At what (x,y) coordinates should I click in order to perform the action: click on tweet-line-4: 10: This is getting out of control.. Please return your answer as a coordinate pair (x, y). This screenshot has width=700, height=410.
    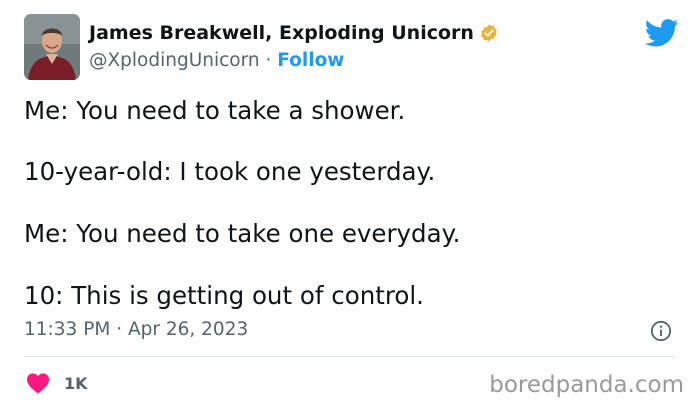
    Looking at the image, I should click on (224, 295).